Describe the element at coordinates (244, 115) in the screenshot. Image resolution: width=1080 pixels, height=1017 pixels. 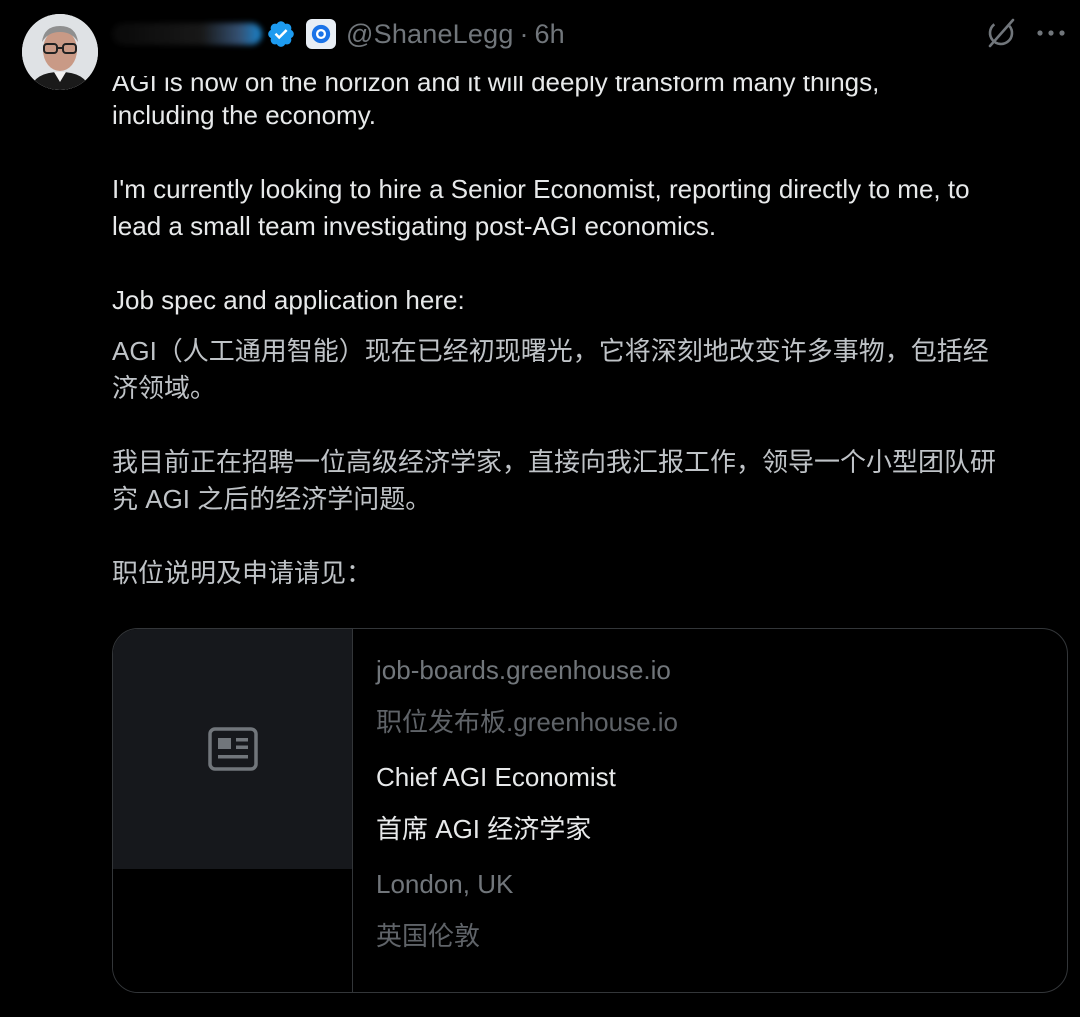
I see `tweet-text-line: including the economy.` at that location.